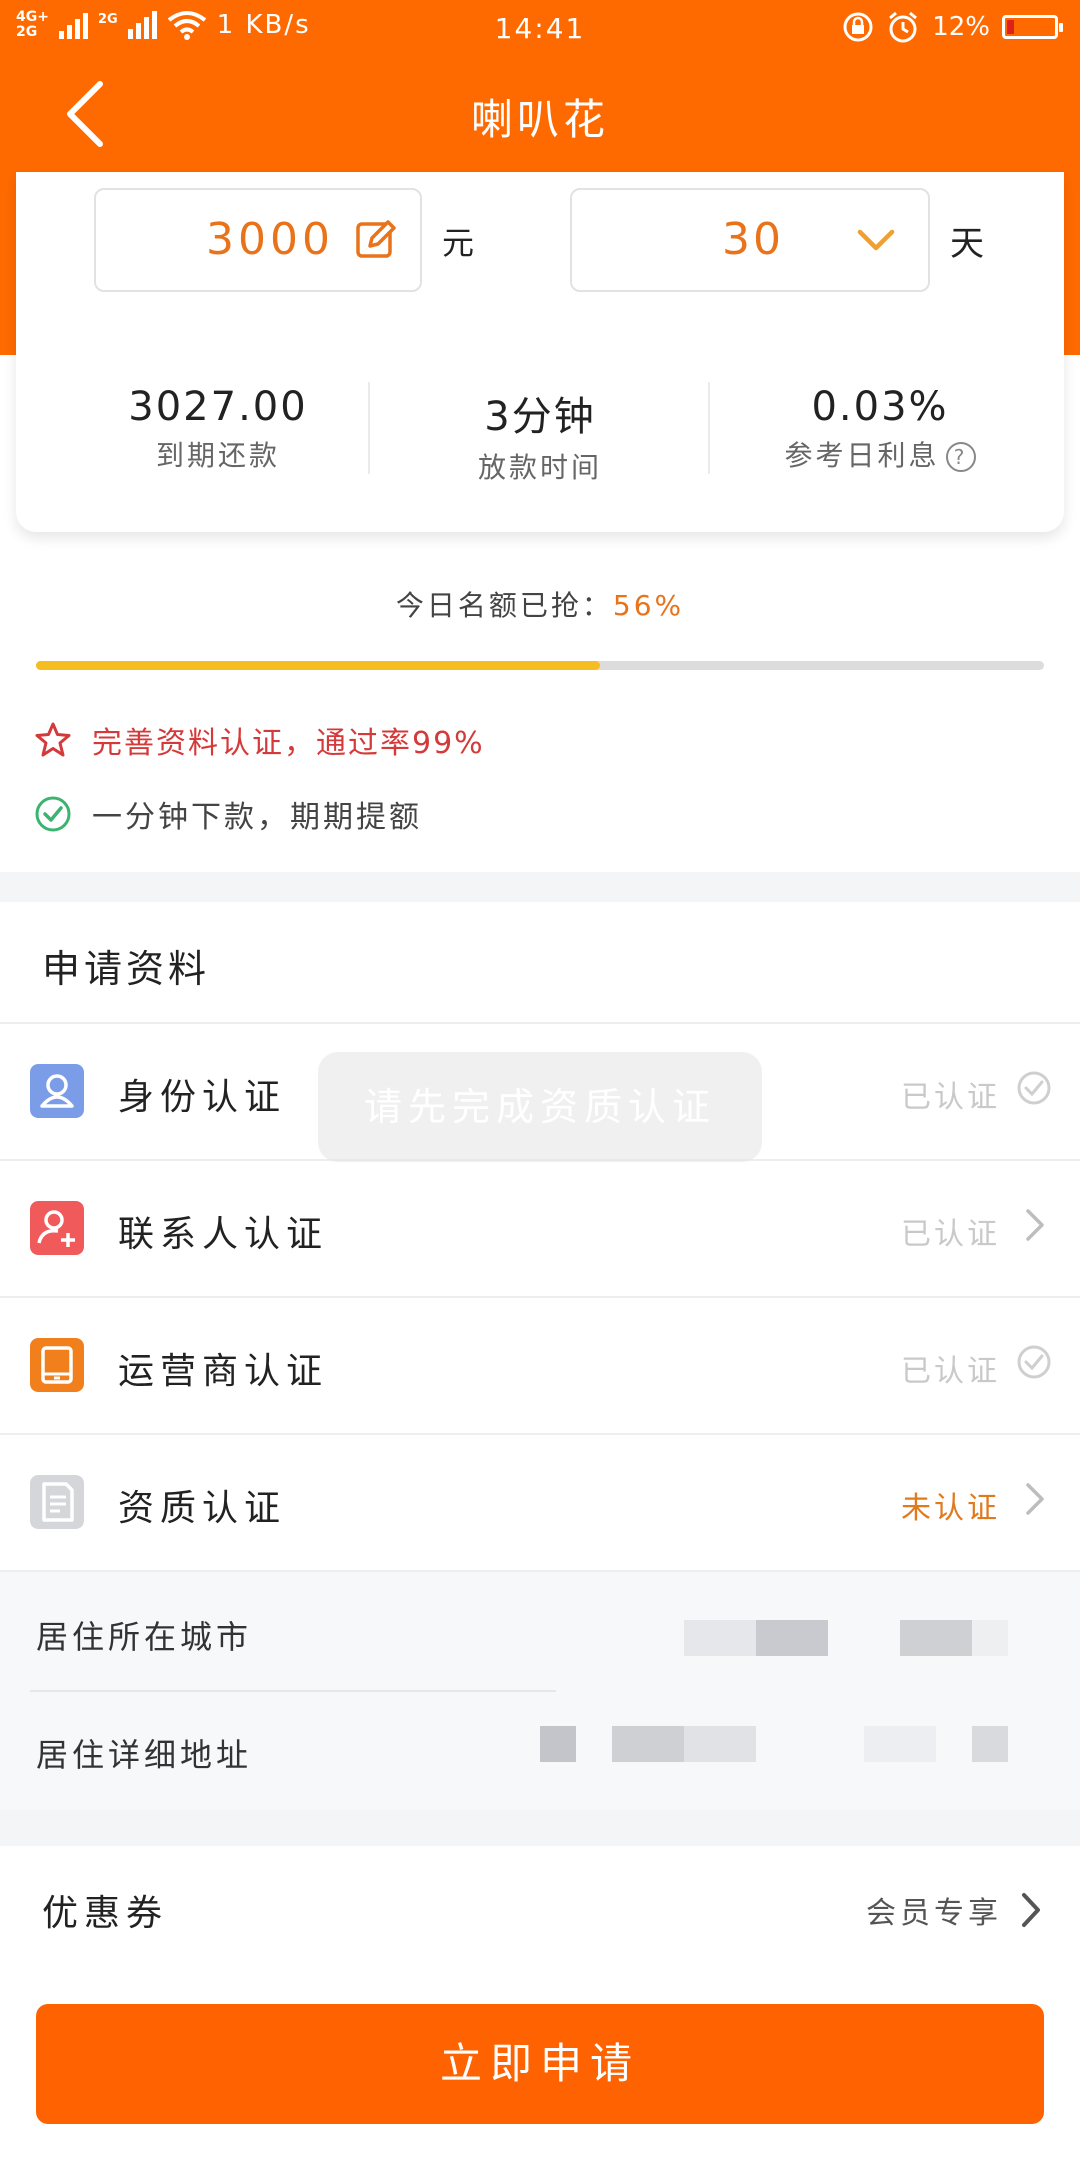  What do you see at coordinates (217, 455) in the screenshot?
I see `repayment-label: 到期还款` at bounding box center [217, 455].